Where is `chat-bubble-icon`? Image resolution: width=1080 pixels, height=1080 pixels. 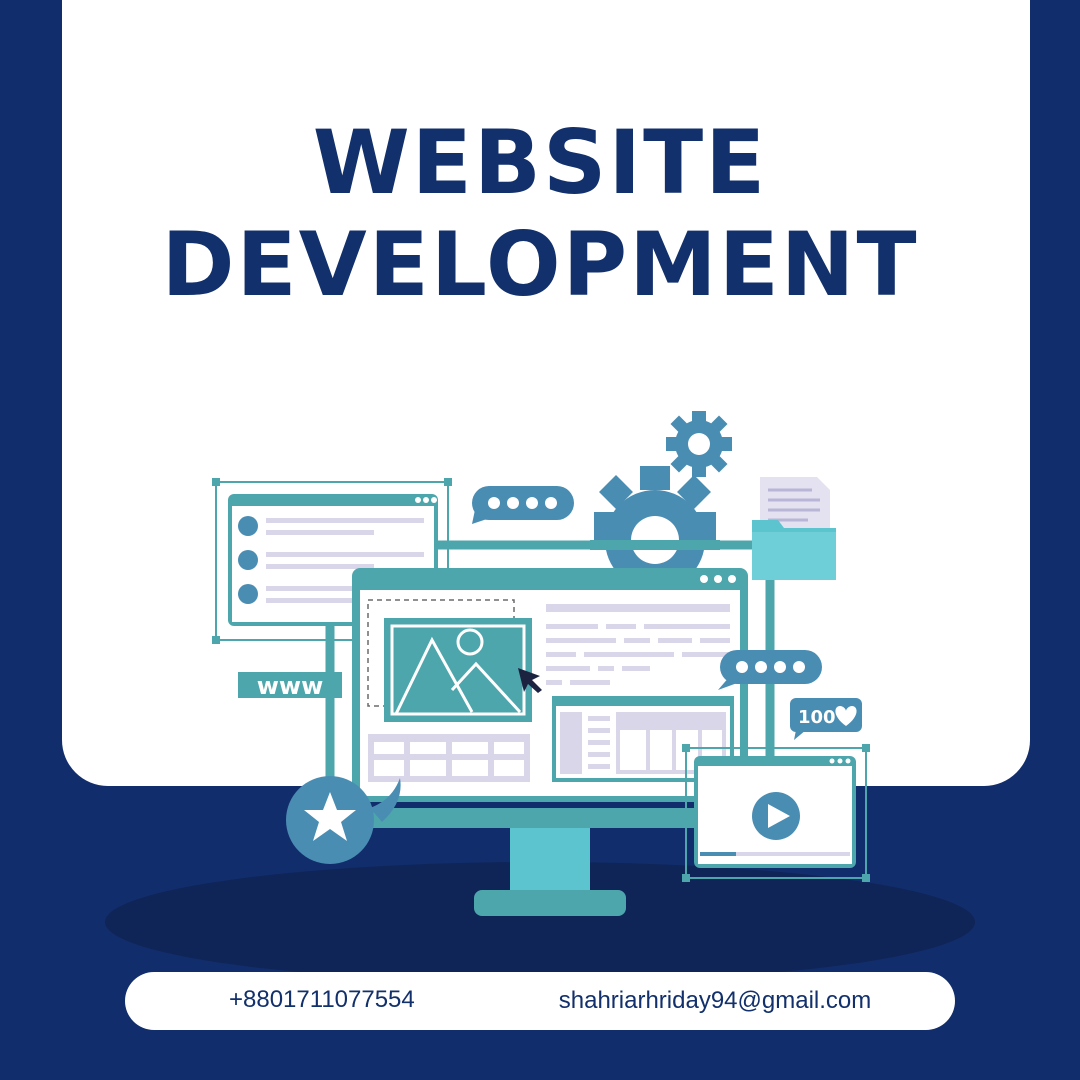
chat-bubble-icon is located at coordinates (523, 505).